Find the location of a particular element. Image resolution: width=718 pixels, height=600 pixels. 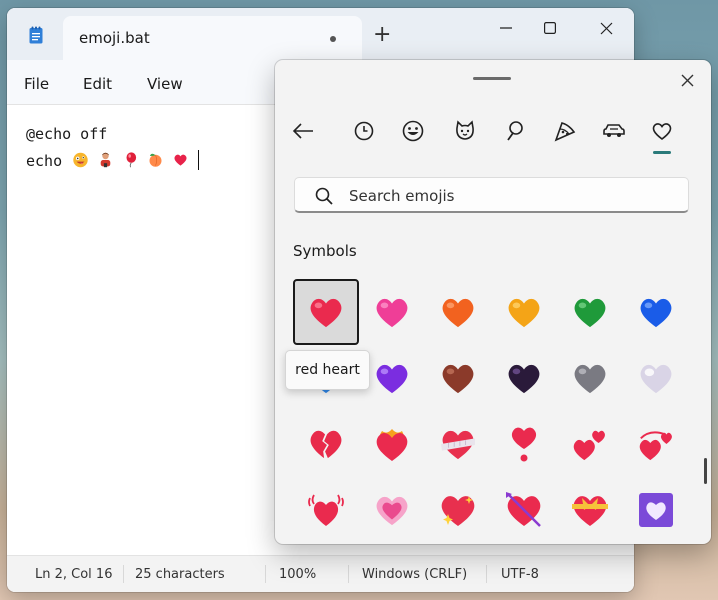

category-recent is located at coordinates (364, 131).